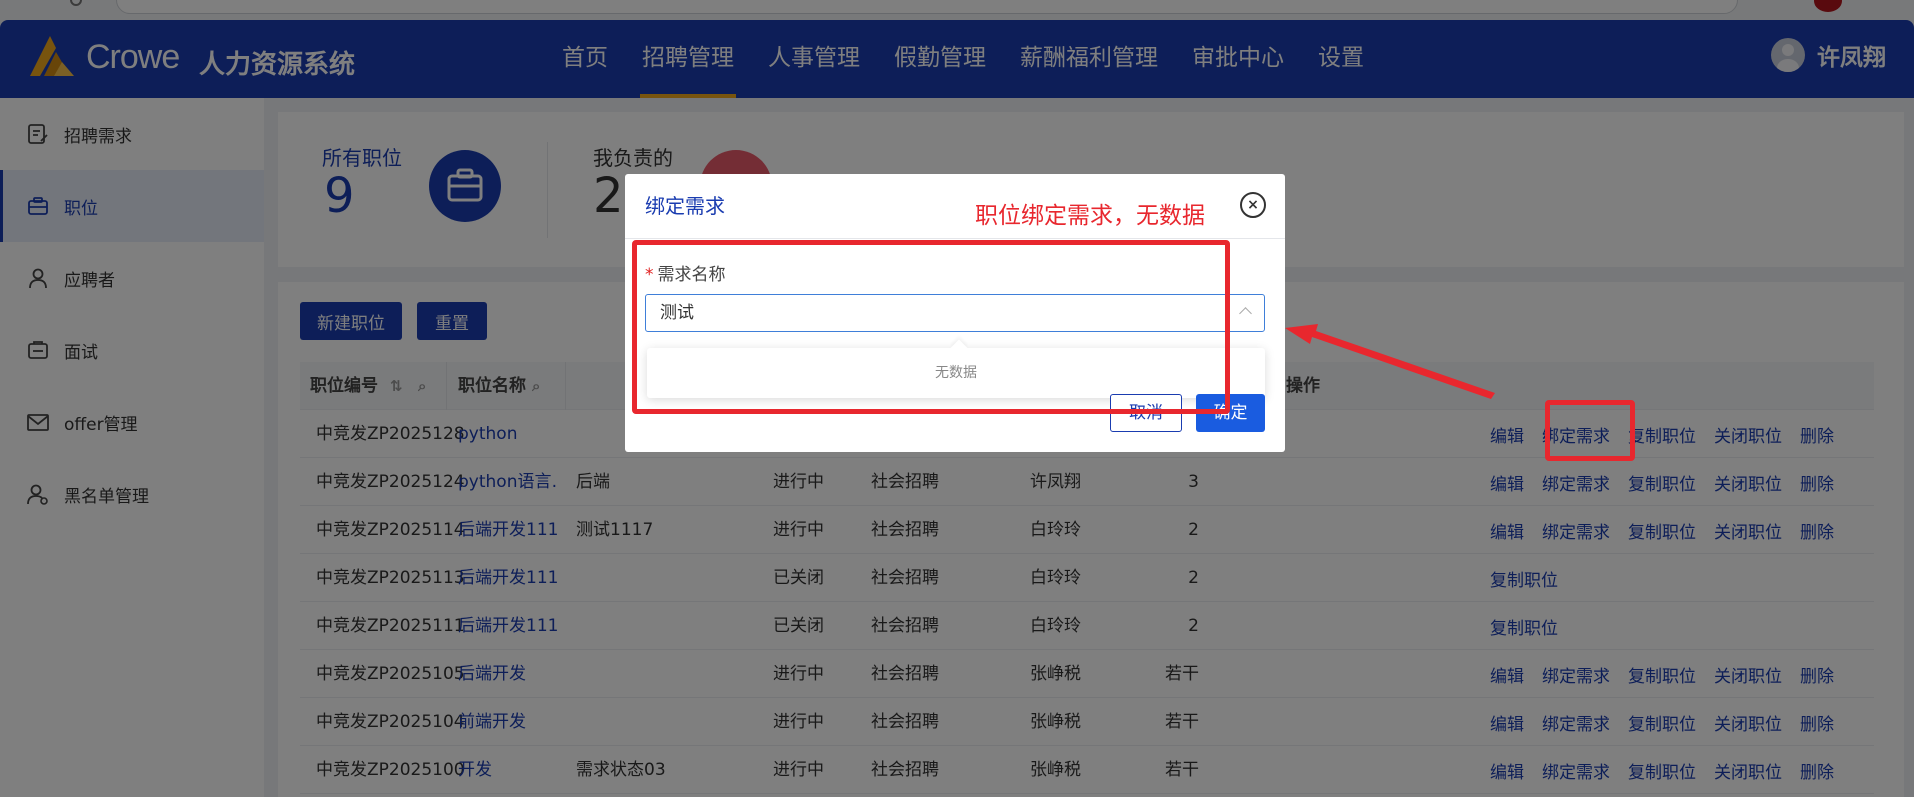  What do you see at coordinates (1090, 216) in the screenshot?
I see `annotation-text: 职位绑定需求，无数据` at bounding box center [1090, 216].